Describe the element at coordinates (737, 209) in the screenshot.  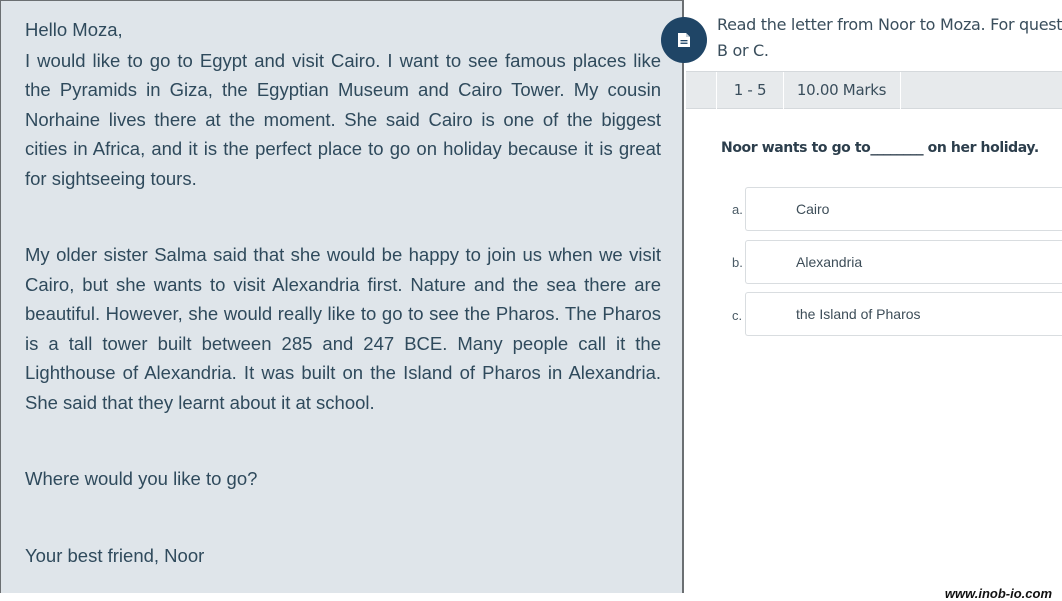
I see `option-letter-a: a.` at that location.